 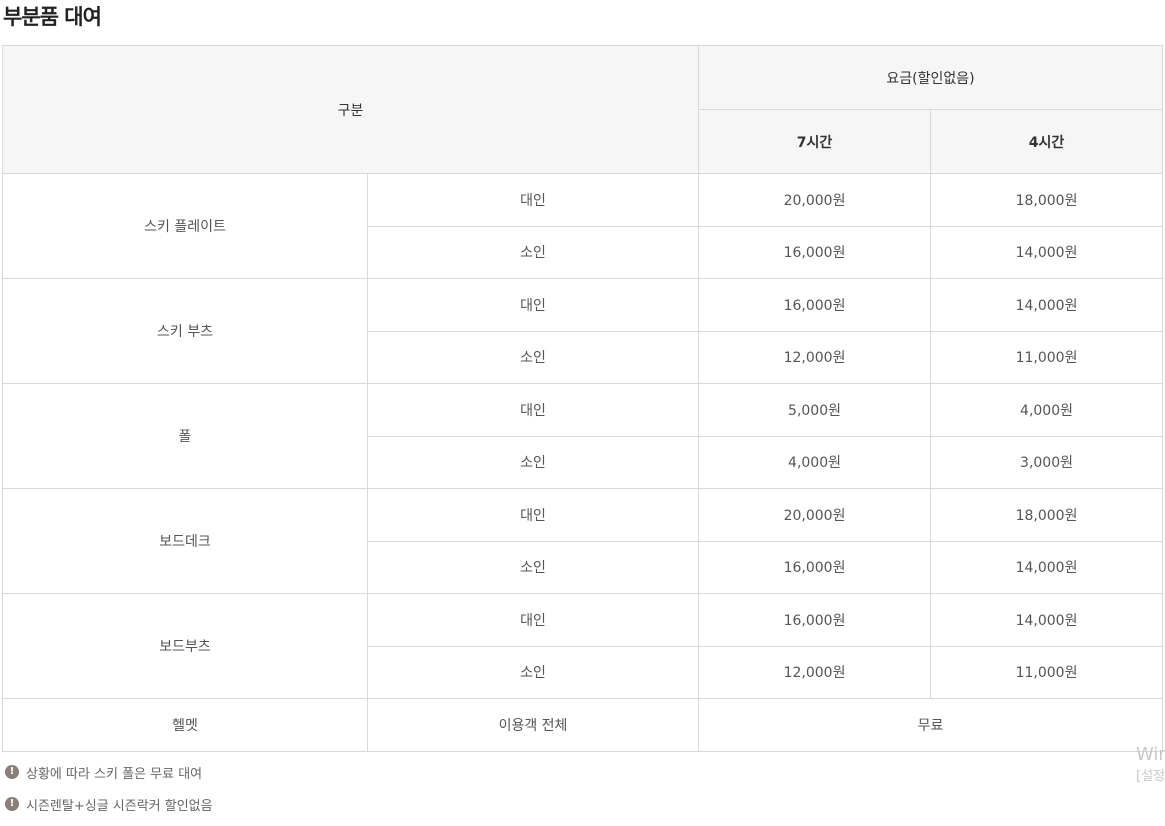 What do you see at coordinates (1150, 754) in the screenshot?
I see `watermark-line1: Wir` at bounding box center [1150, 754].